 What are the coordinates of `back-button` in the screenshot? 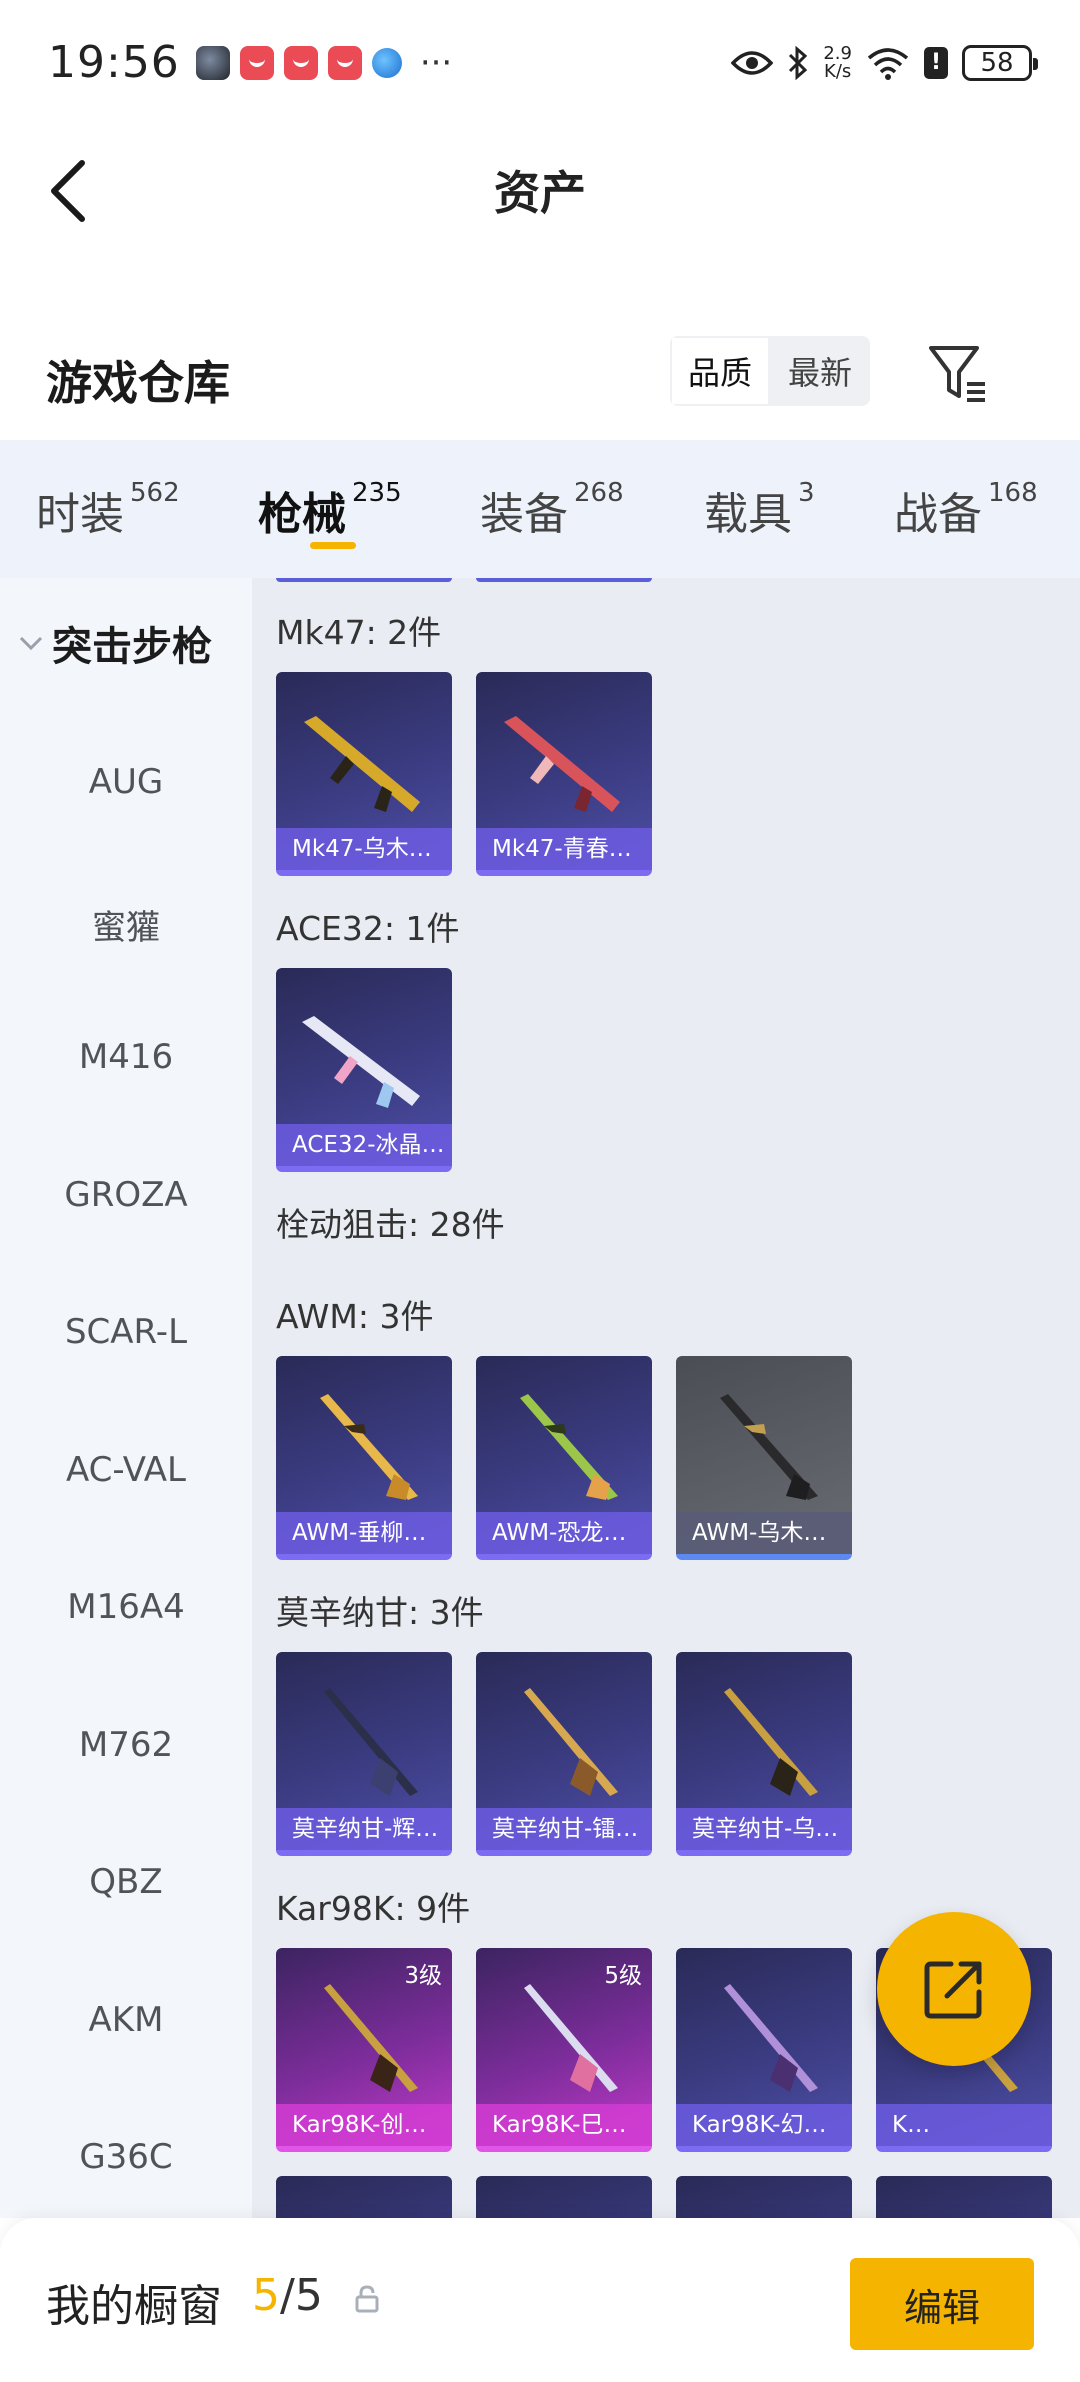 It's located at (68, 191).